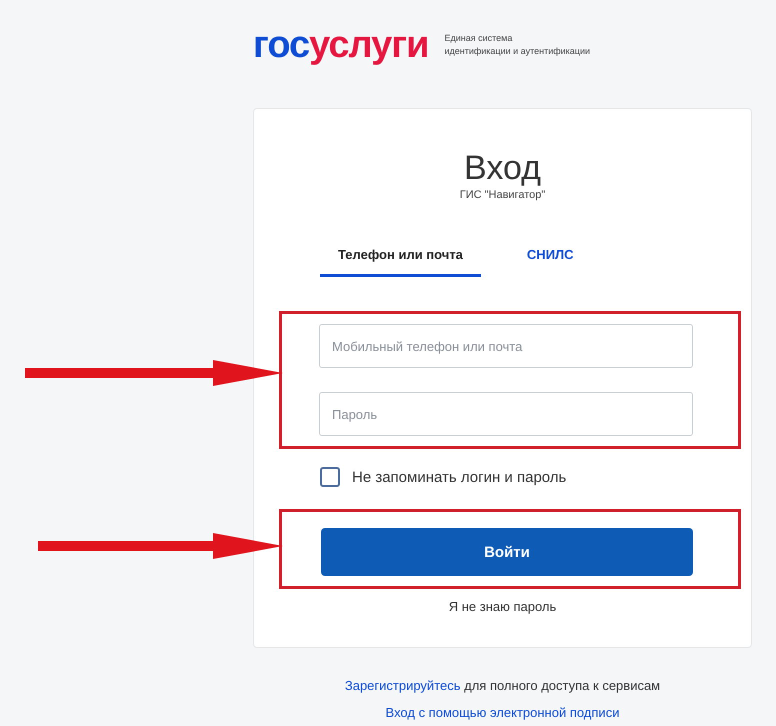  Describe the element at coordinates (503, 712) in the screenshot. I see `signature-login-link: Вход с помощью электронной подписи` at that location.